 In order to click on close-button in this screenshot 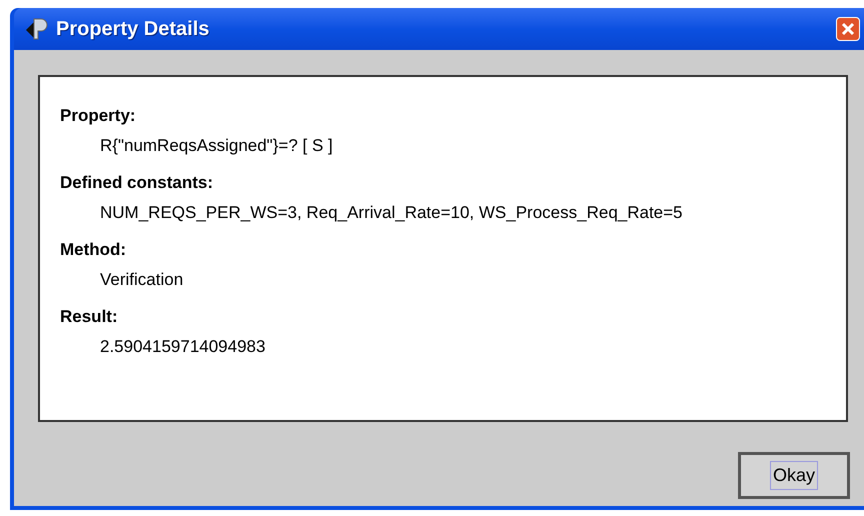, I will do `click(848, 29)`.